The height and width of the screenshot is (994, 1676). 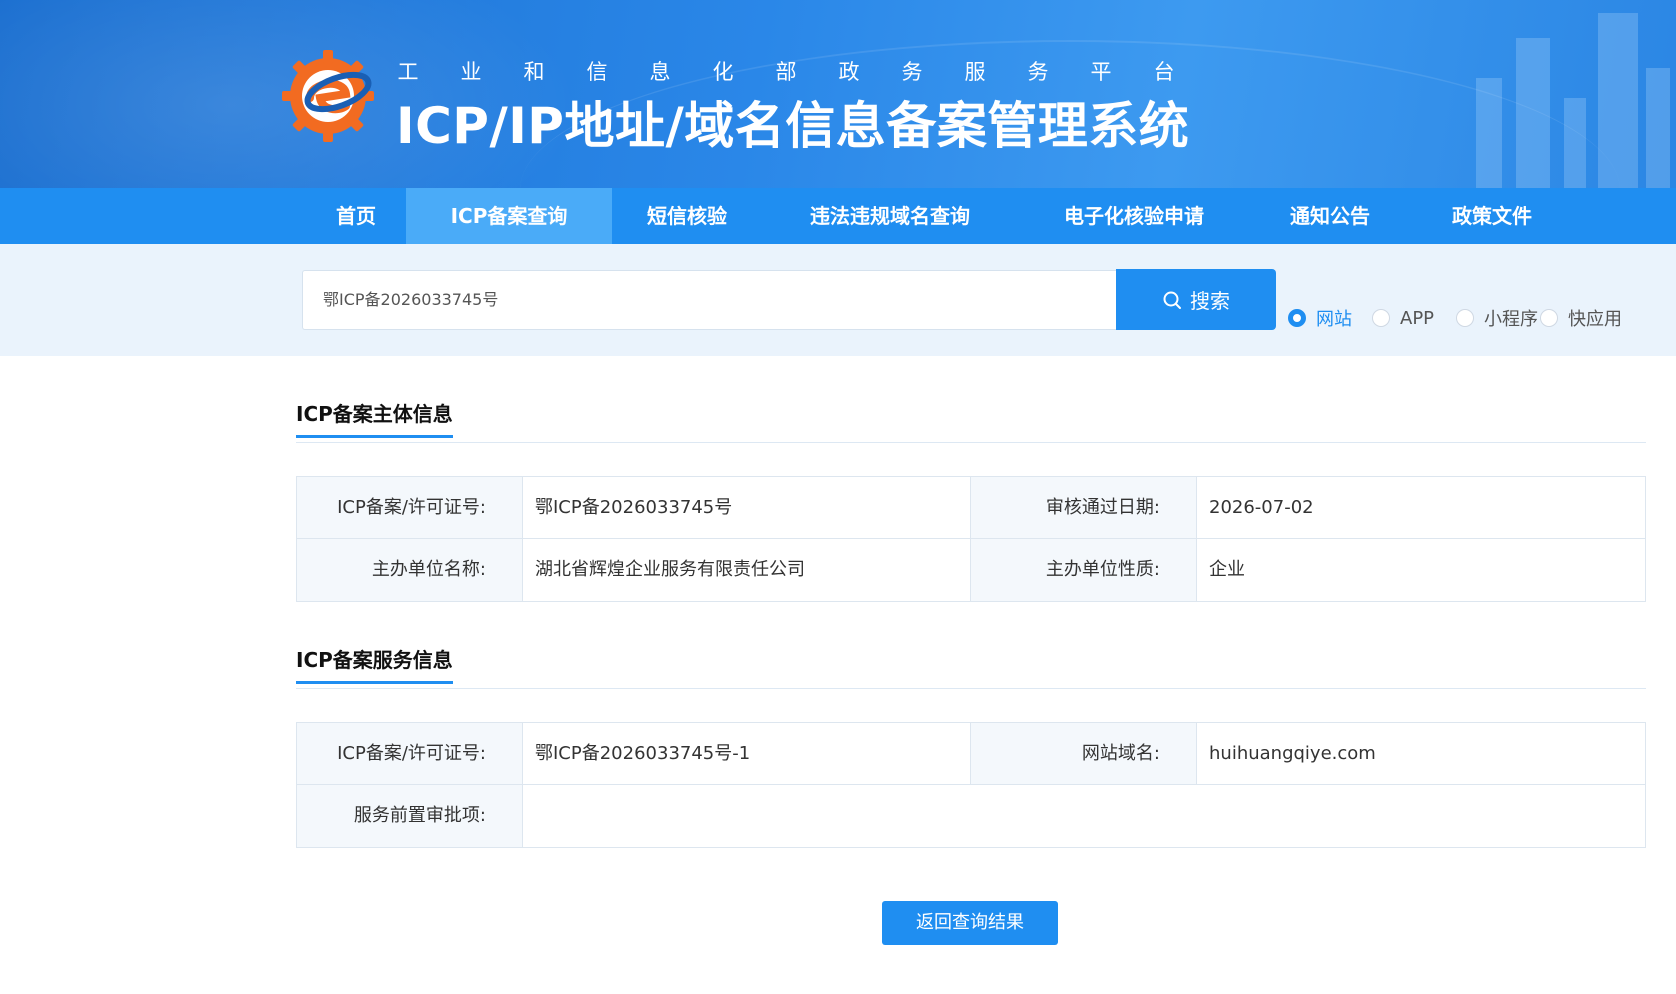 What do you see at coordinates (408, 72) in the screenshot?
I see `subtitle-char: 工` at bounding box center [408, 72].